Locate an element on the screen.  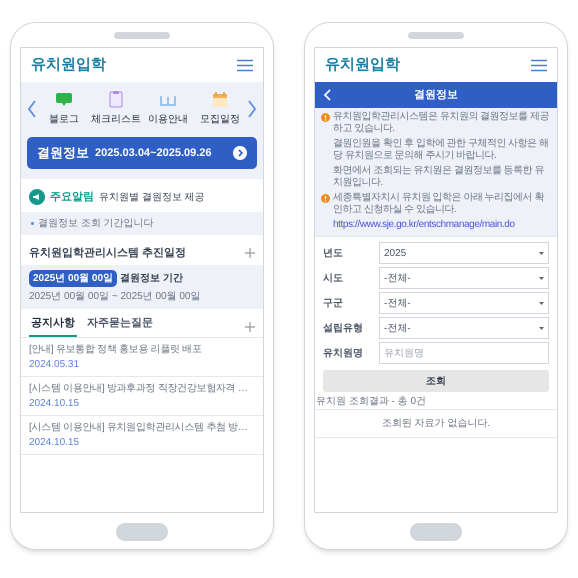
alert-item: 결원정보 조회 기간입니다 is located at coordinates (96, 223).